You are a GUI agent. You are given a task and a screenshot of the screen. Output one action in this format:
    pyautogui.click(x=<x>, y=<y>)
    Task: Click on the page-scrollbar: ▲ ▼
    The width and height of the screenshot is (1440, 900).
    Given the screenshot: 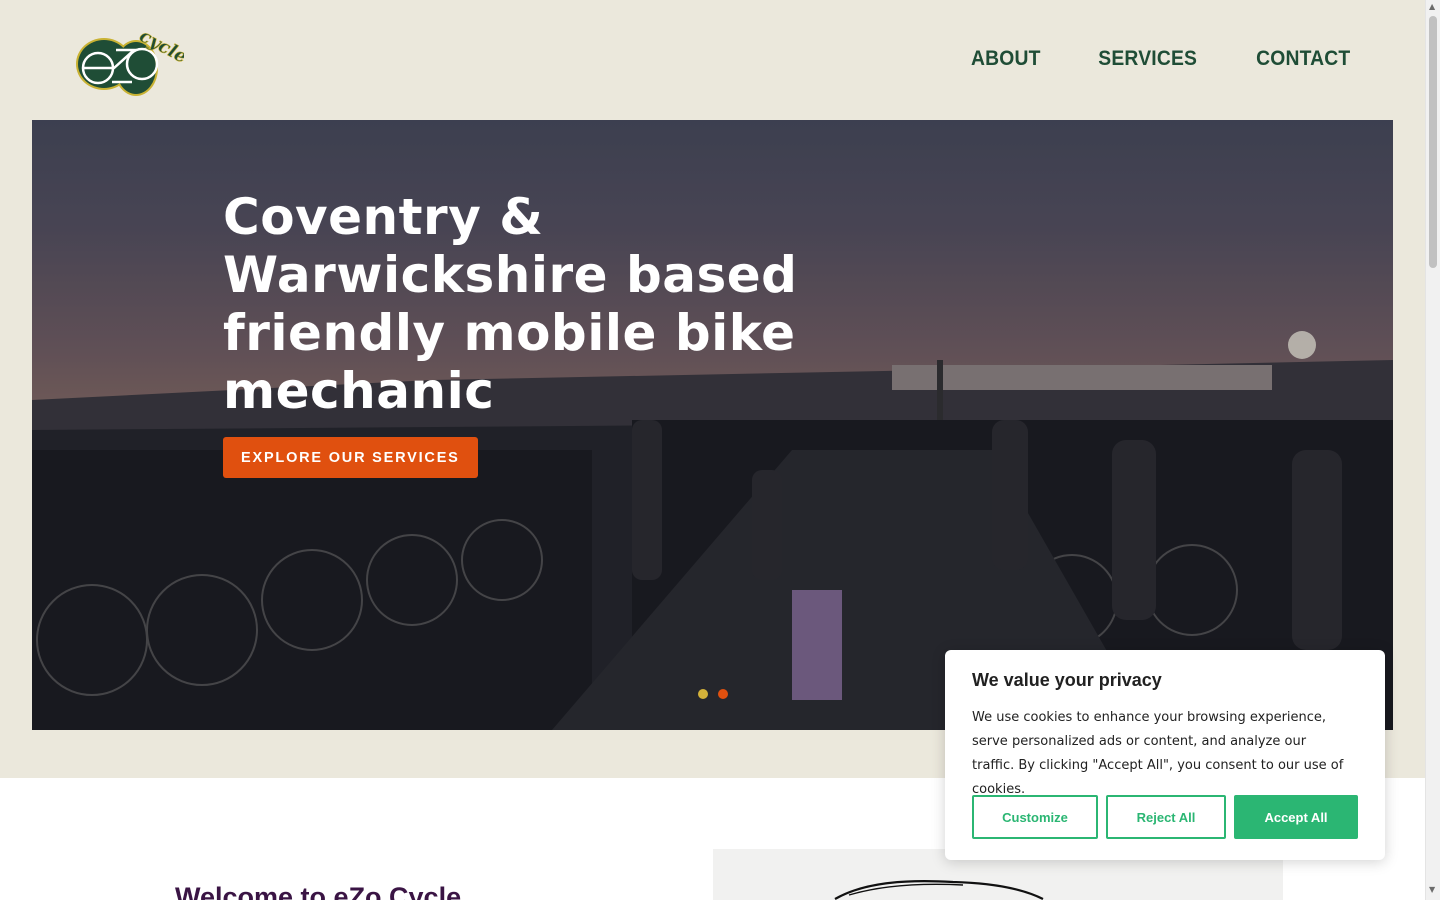 What is the action you would take?
    pyautogui.click(x=1432, y=450)
    